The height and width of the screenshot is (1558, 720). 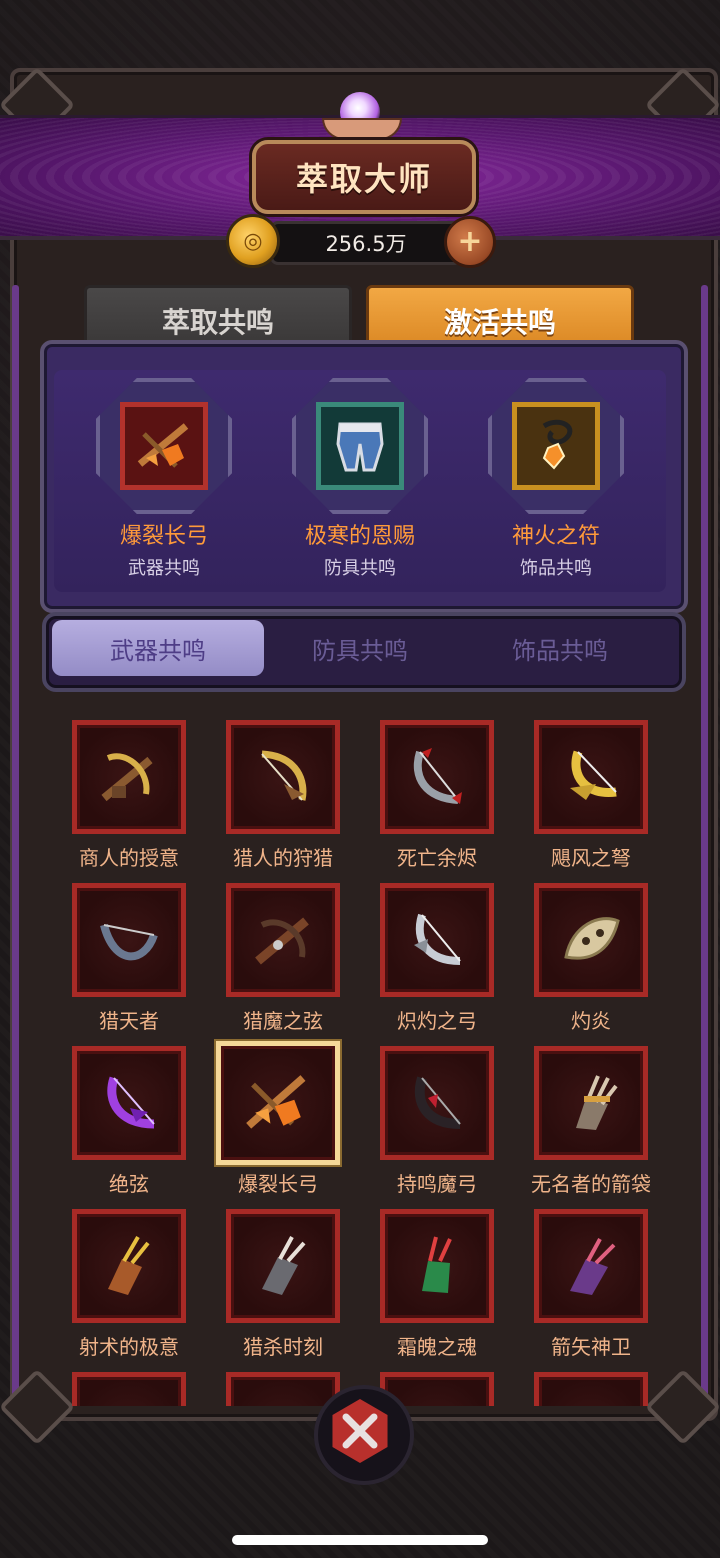 I want to click on item-cell: 持鸣魔弓, so click(x=437, y=1121).